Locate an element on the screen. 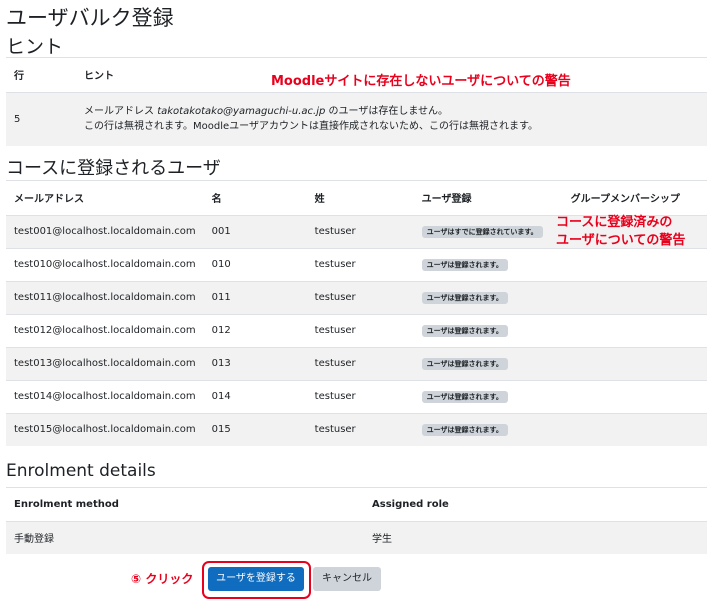 The width and height of the screenshot is (711, 600). table-row: 手動登録 学生 is located at coordinates (356, 537).